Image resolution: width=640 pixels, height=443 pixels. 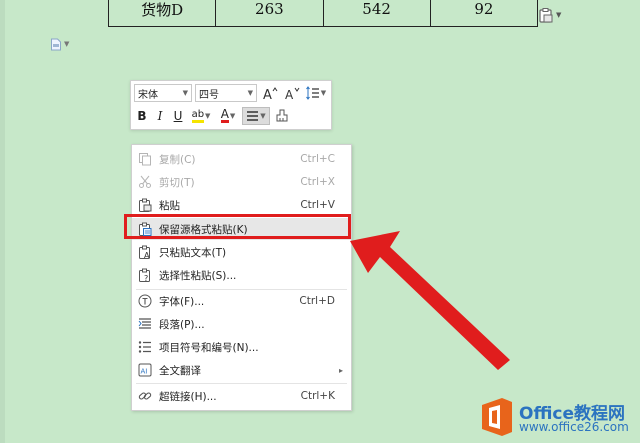 I want to click on office-logo-icon, so click(x=497, y=417).